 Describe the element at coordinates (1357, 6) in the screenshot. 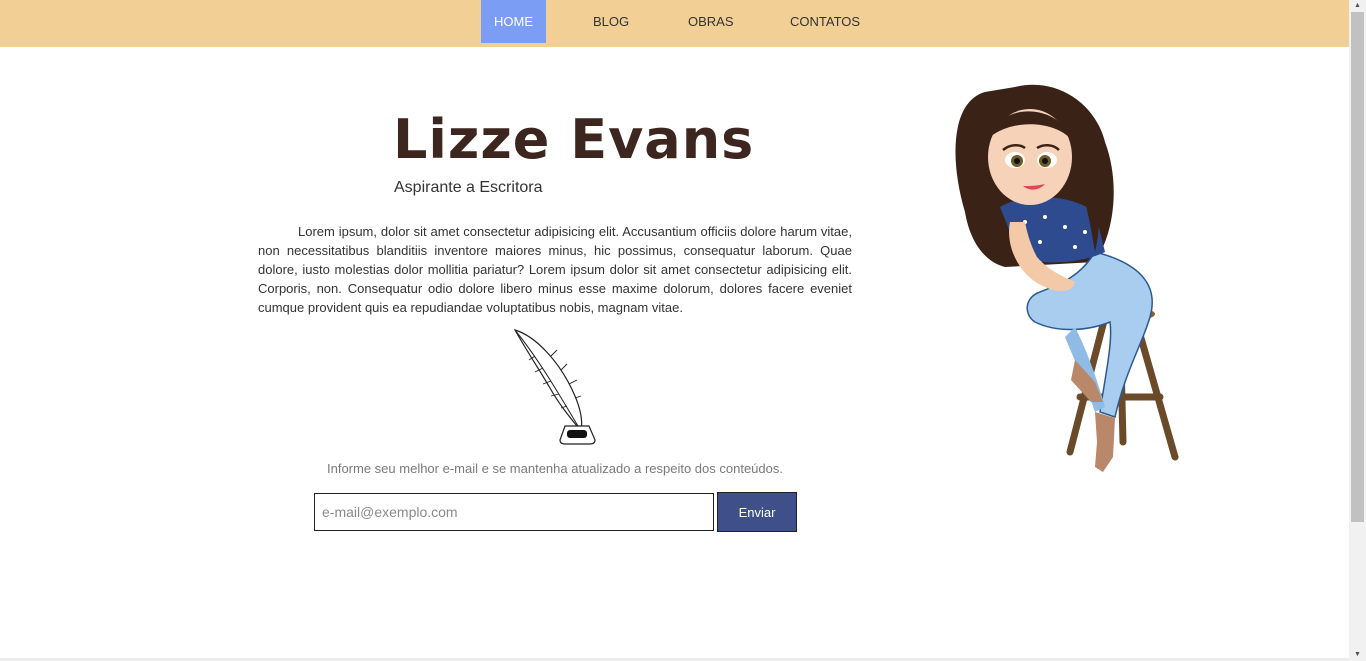

I see `scroll-up-arrow-icon: ▲` at that location.